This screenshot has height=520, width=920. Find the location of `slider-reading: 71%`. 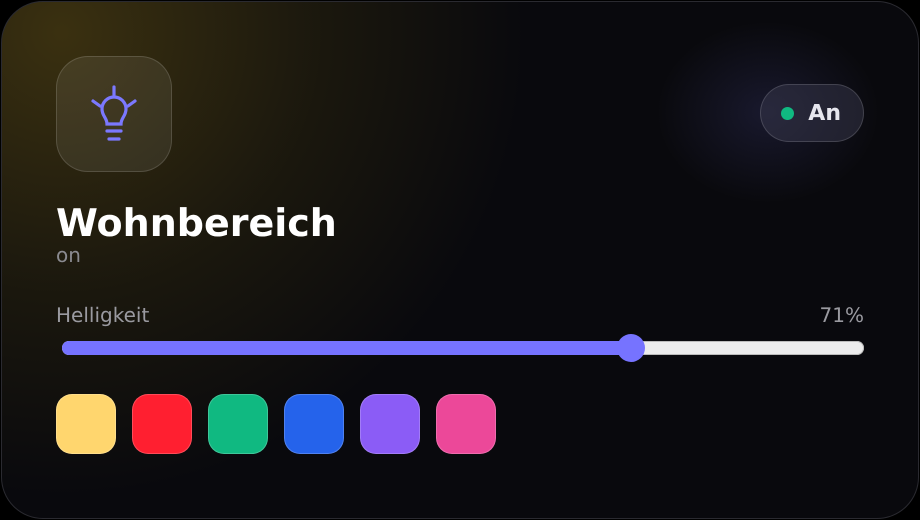

slider-reading: 71% is located at coordinates (842, 315).